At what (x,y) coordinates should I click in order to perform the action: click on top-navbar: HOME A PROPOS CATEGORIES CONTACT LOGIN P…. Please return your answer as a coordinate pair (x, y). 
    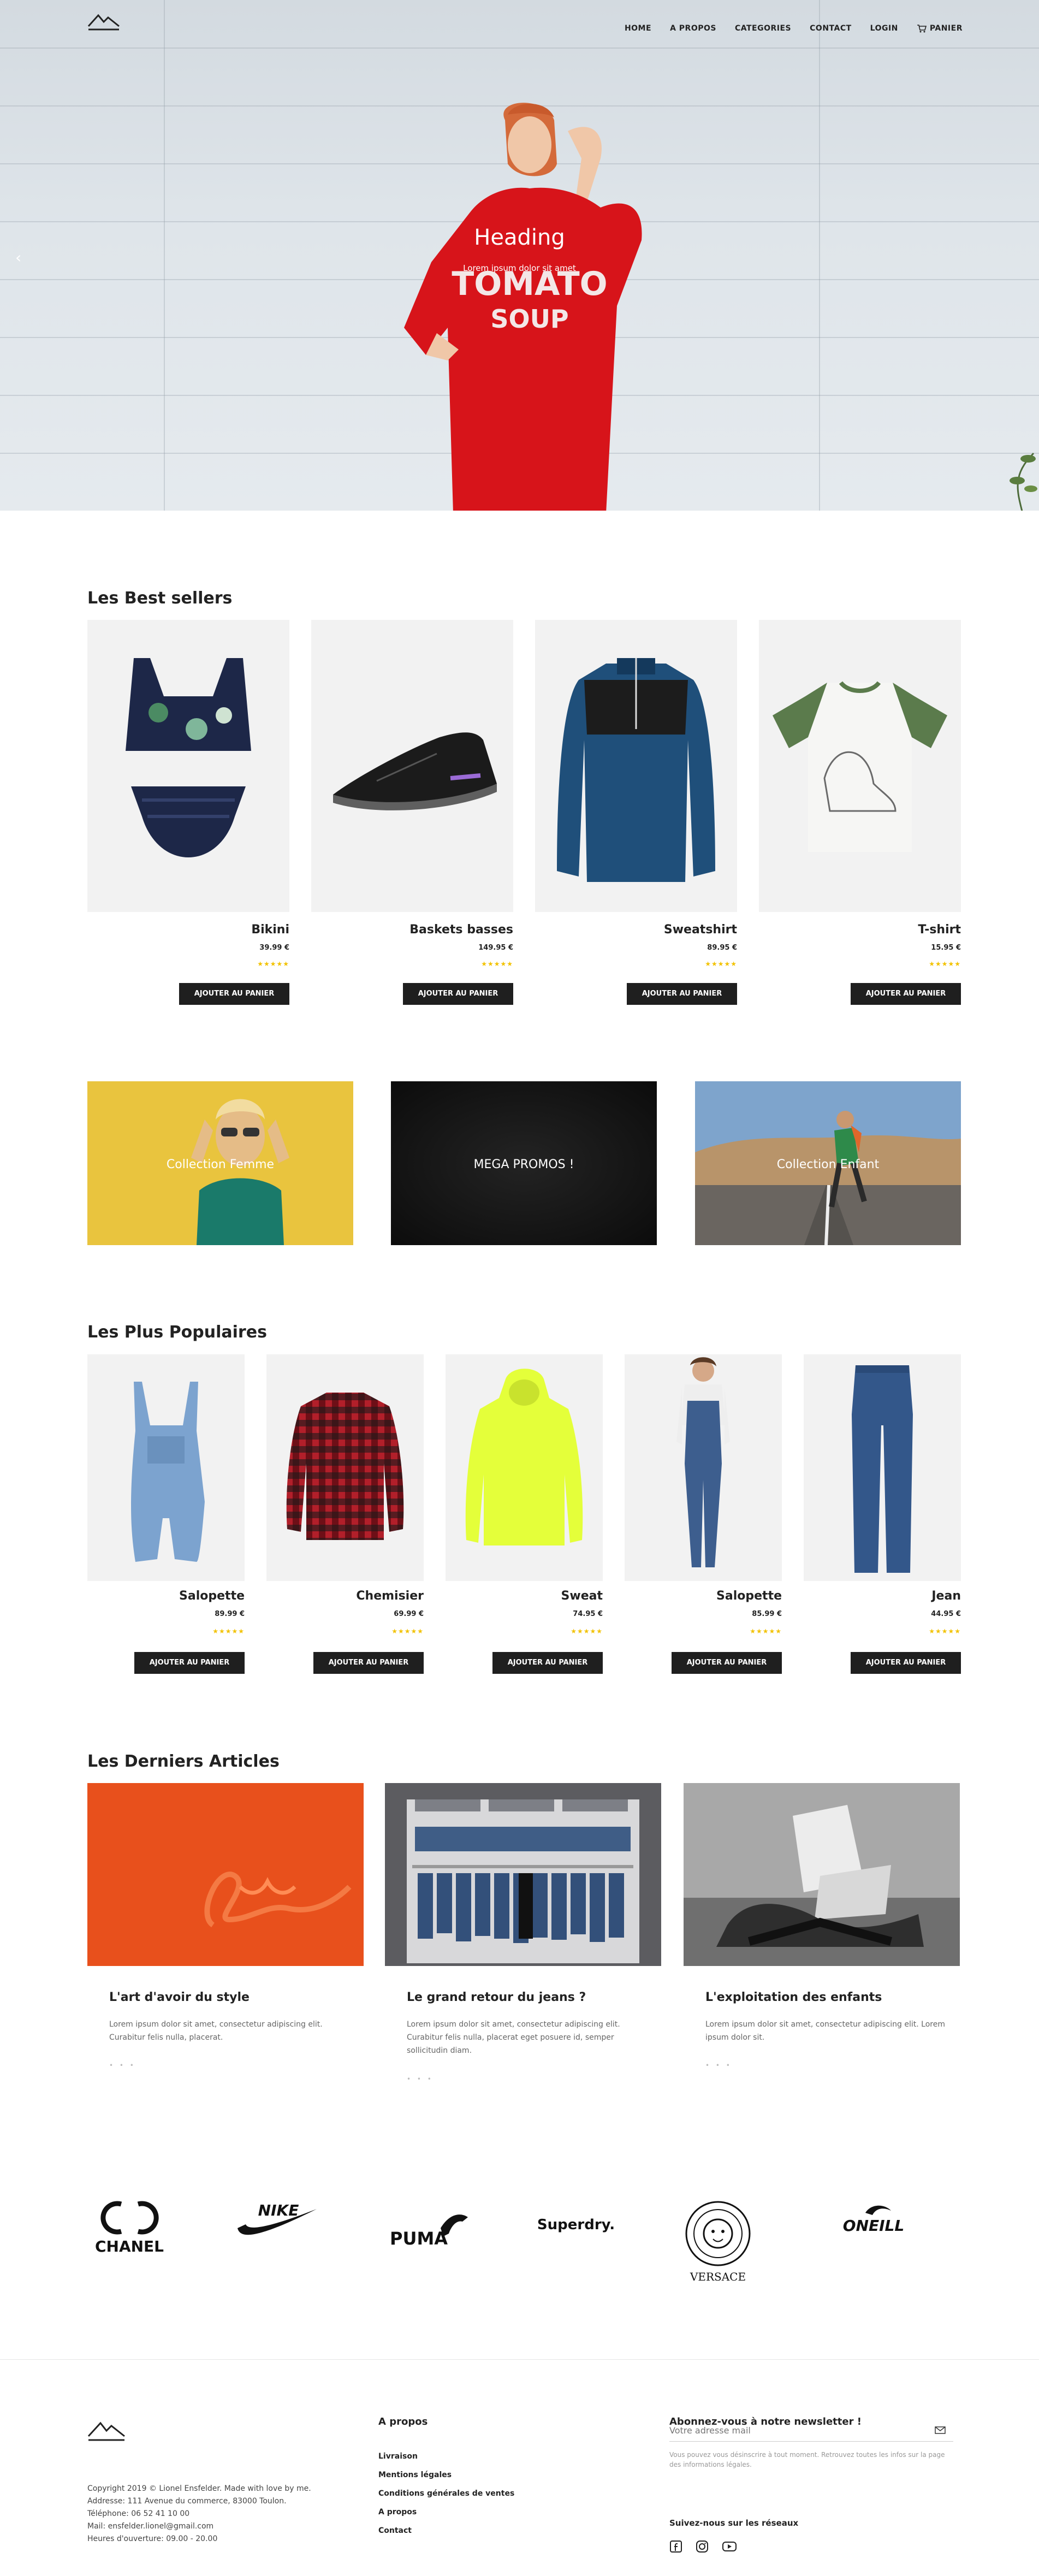
    Looking at the image, I should click on (519, 30).